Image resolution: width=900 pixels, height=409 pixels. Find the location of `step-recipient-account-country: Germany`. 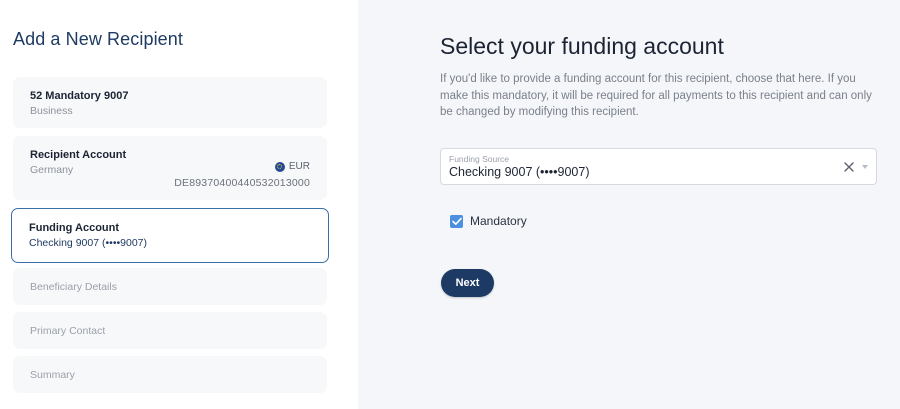

step-recipient-account-country: Germany is located at coordinates (52, 170).